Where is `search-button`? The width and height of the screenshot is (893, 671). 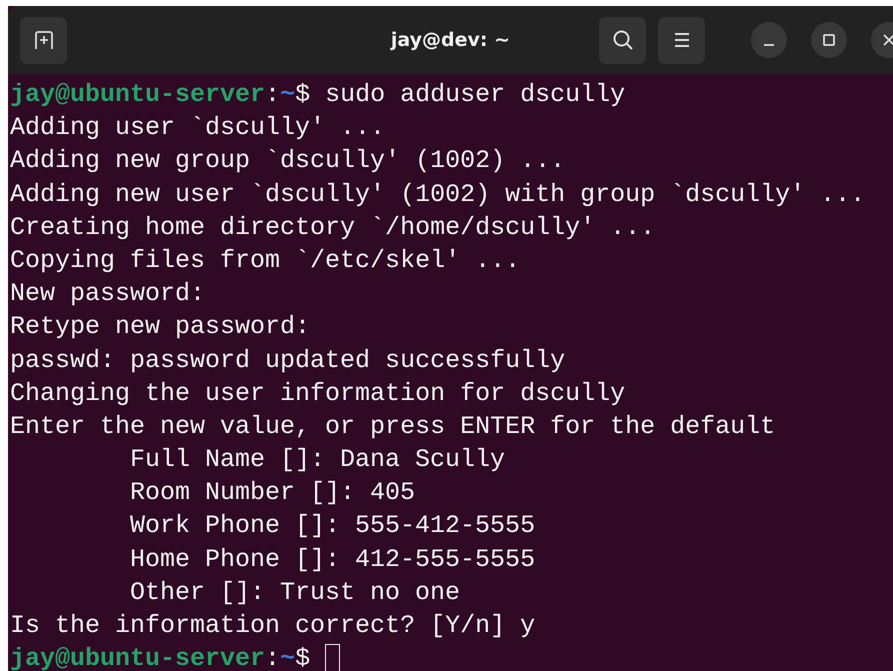 search-button is located at coordinates (622, 40).